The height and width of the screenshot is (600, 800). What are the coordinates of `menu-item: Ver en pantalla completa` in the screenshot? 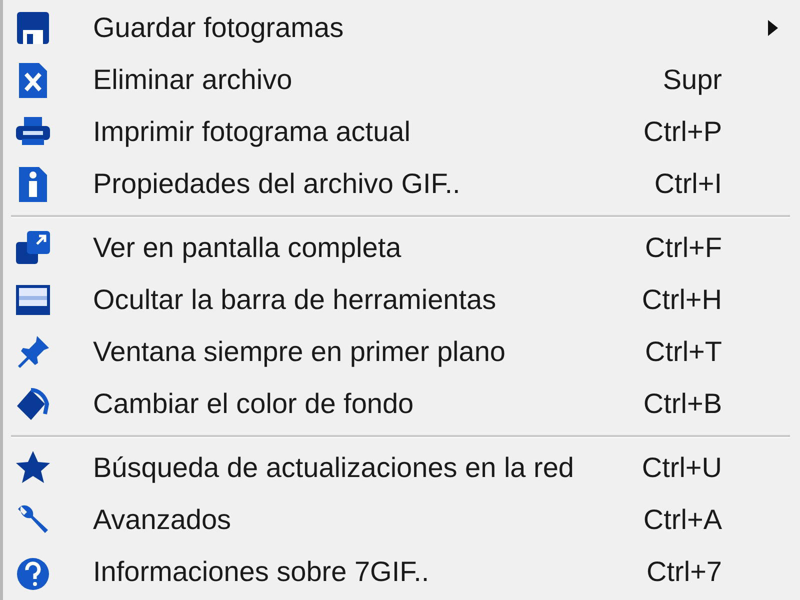 It's located at (247, 248).